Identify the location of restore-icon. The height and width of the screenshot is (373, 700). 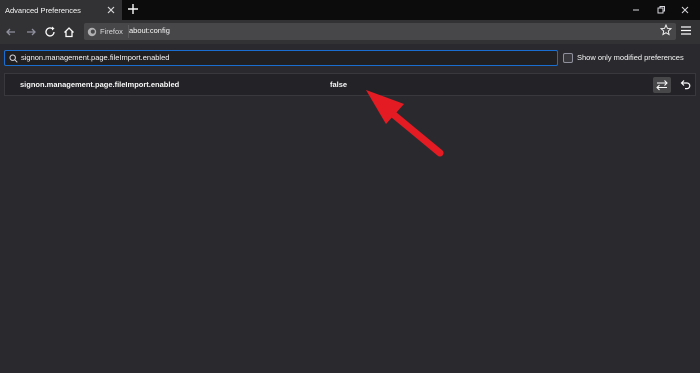
(661, 10).